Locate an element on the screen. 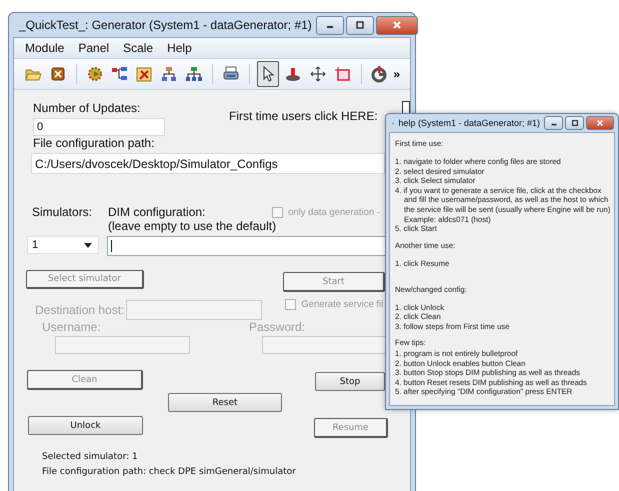 The width and height of the screenshot is (619, 491). host-field is located at coordinates (194, 310).